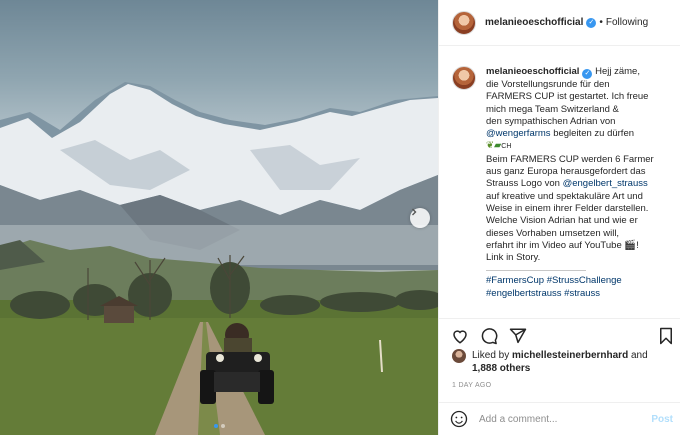 The image size is (680, 435). What do you see at coordinates (552, 109) in the screenshot?
I see `caption-line-text: mich mega Team Switzerland &` at bounding box center [552, 109].